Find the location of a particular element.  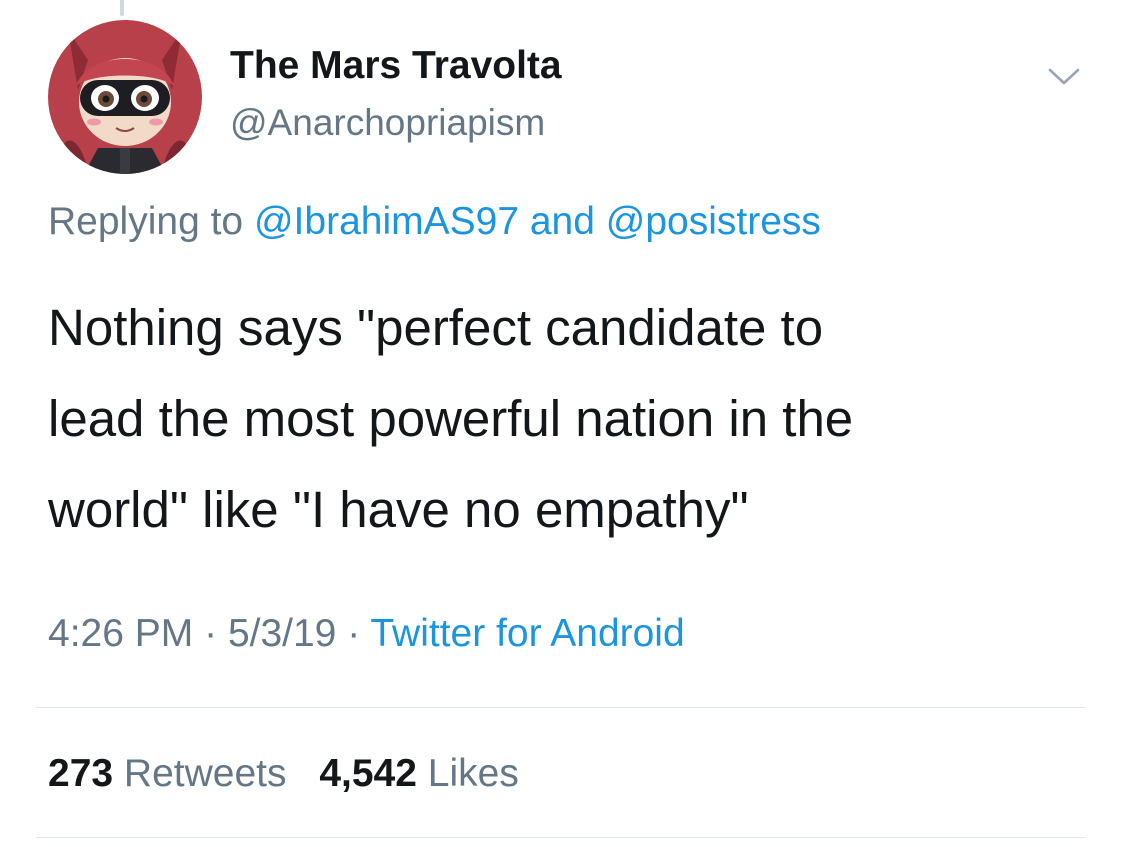

tweet-text-line: lead the most powerful nation in the is located at coordinates (451, 418).